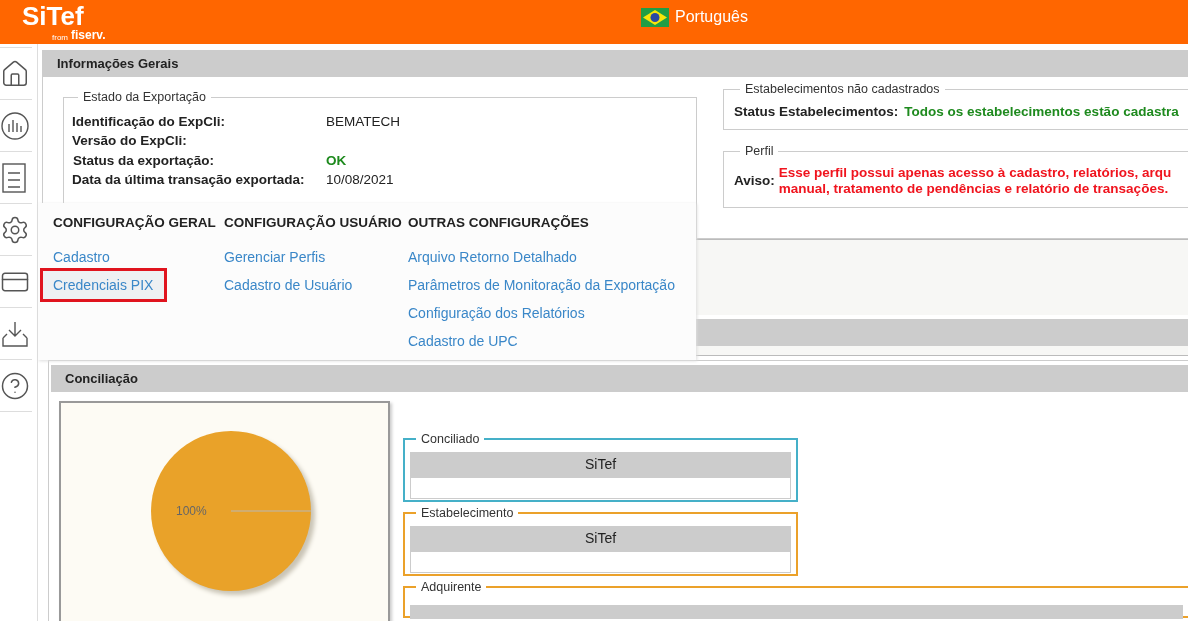 The height and width of the screenshot is (621, 1188). I want to click on help-icon, so click(15, 385).